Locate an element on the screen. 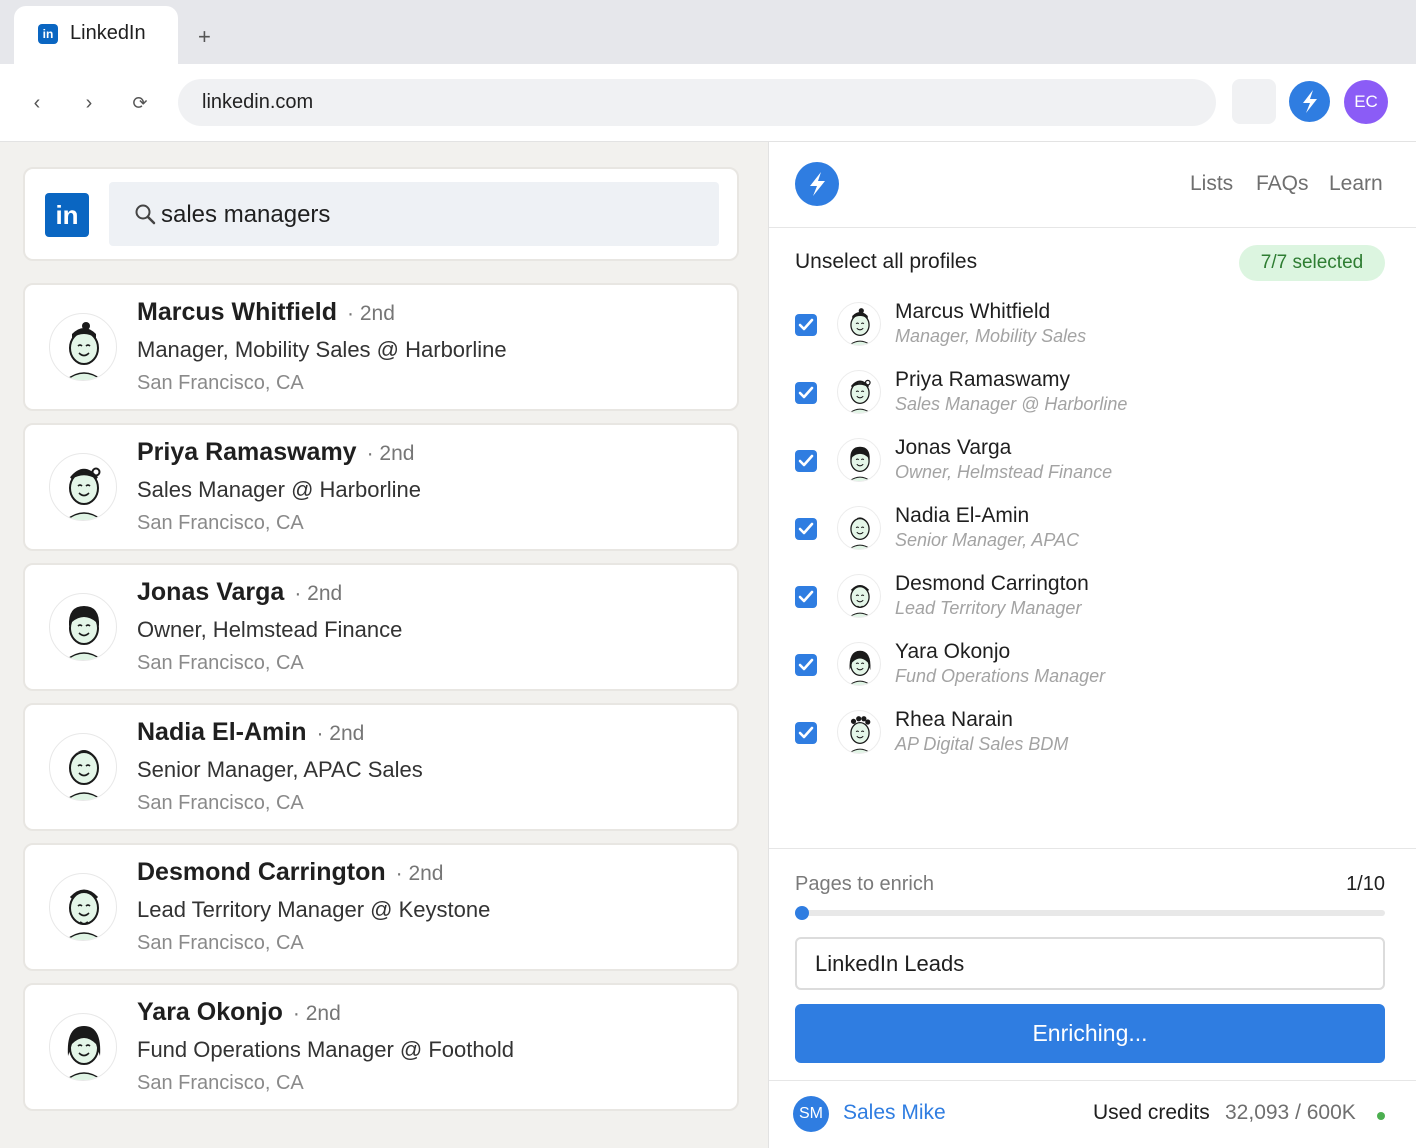 This screenshot has width=1416, height=1148. list-name-input is located at coordinates (1090, 963).